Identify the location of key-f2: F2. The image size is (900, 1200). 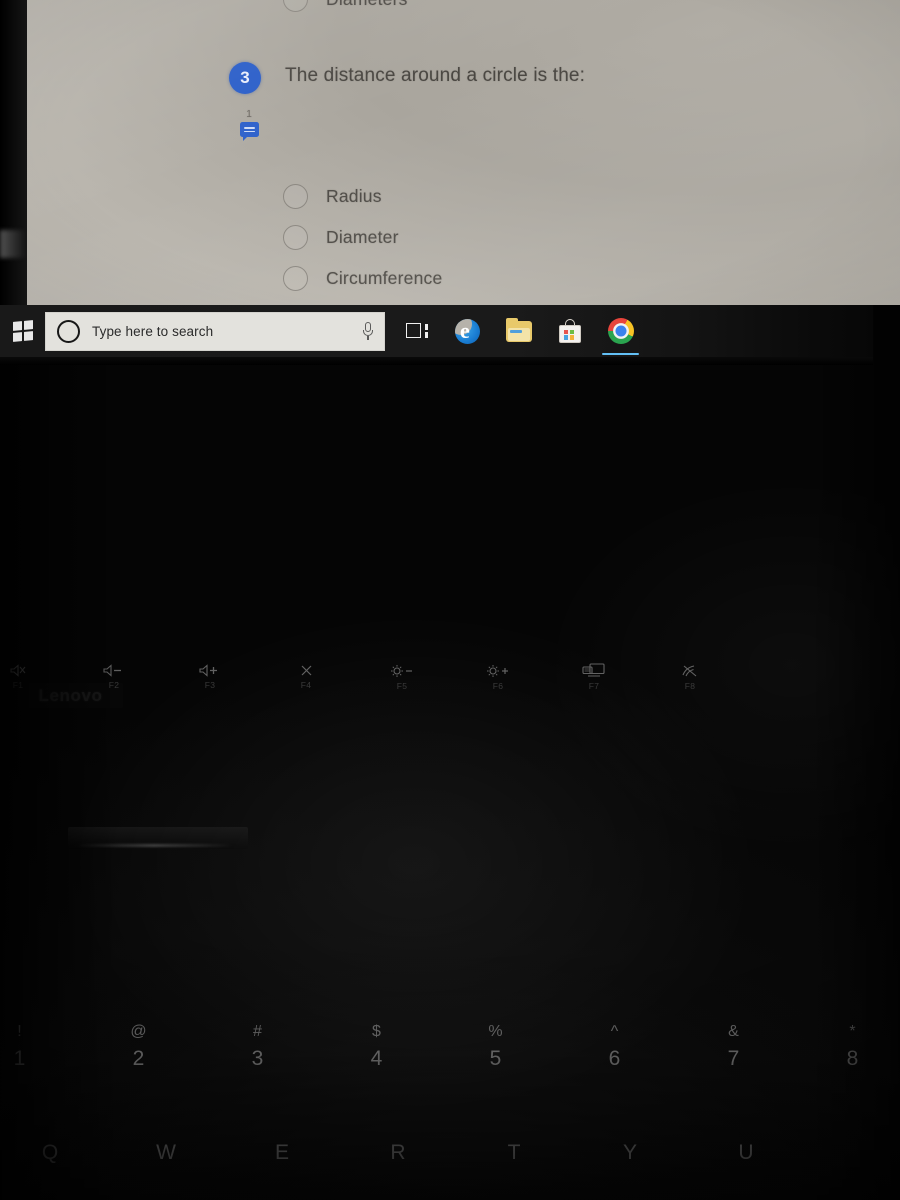
(114, 675).